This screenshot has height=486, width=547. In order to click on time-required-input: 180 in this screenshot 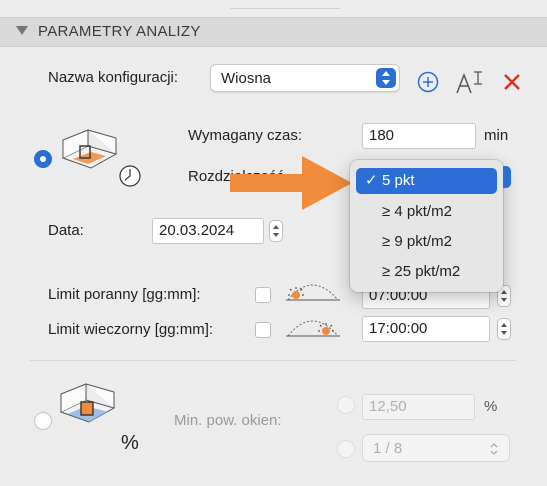, I will do `click(419, 136)`.